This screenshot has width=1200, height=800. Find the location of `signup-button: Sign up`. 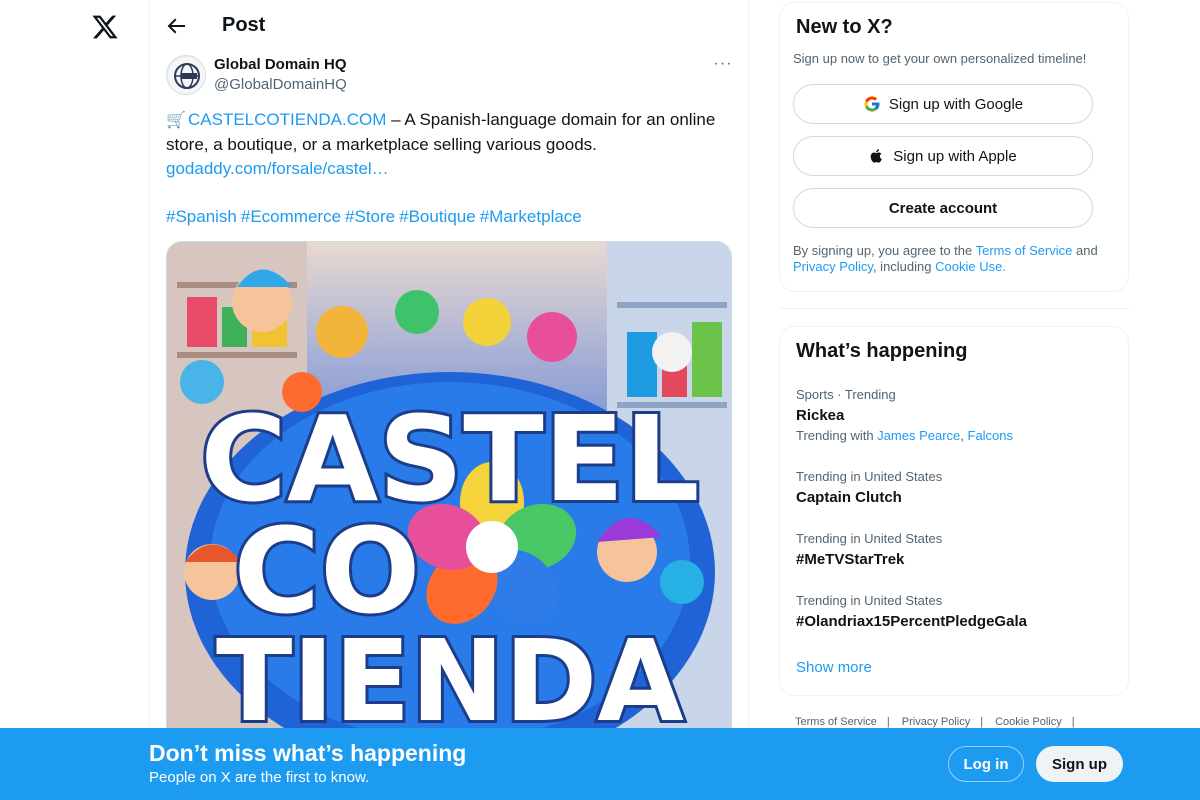

signup-button: Sign up is located at coordinates (1079, 764).